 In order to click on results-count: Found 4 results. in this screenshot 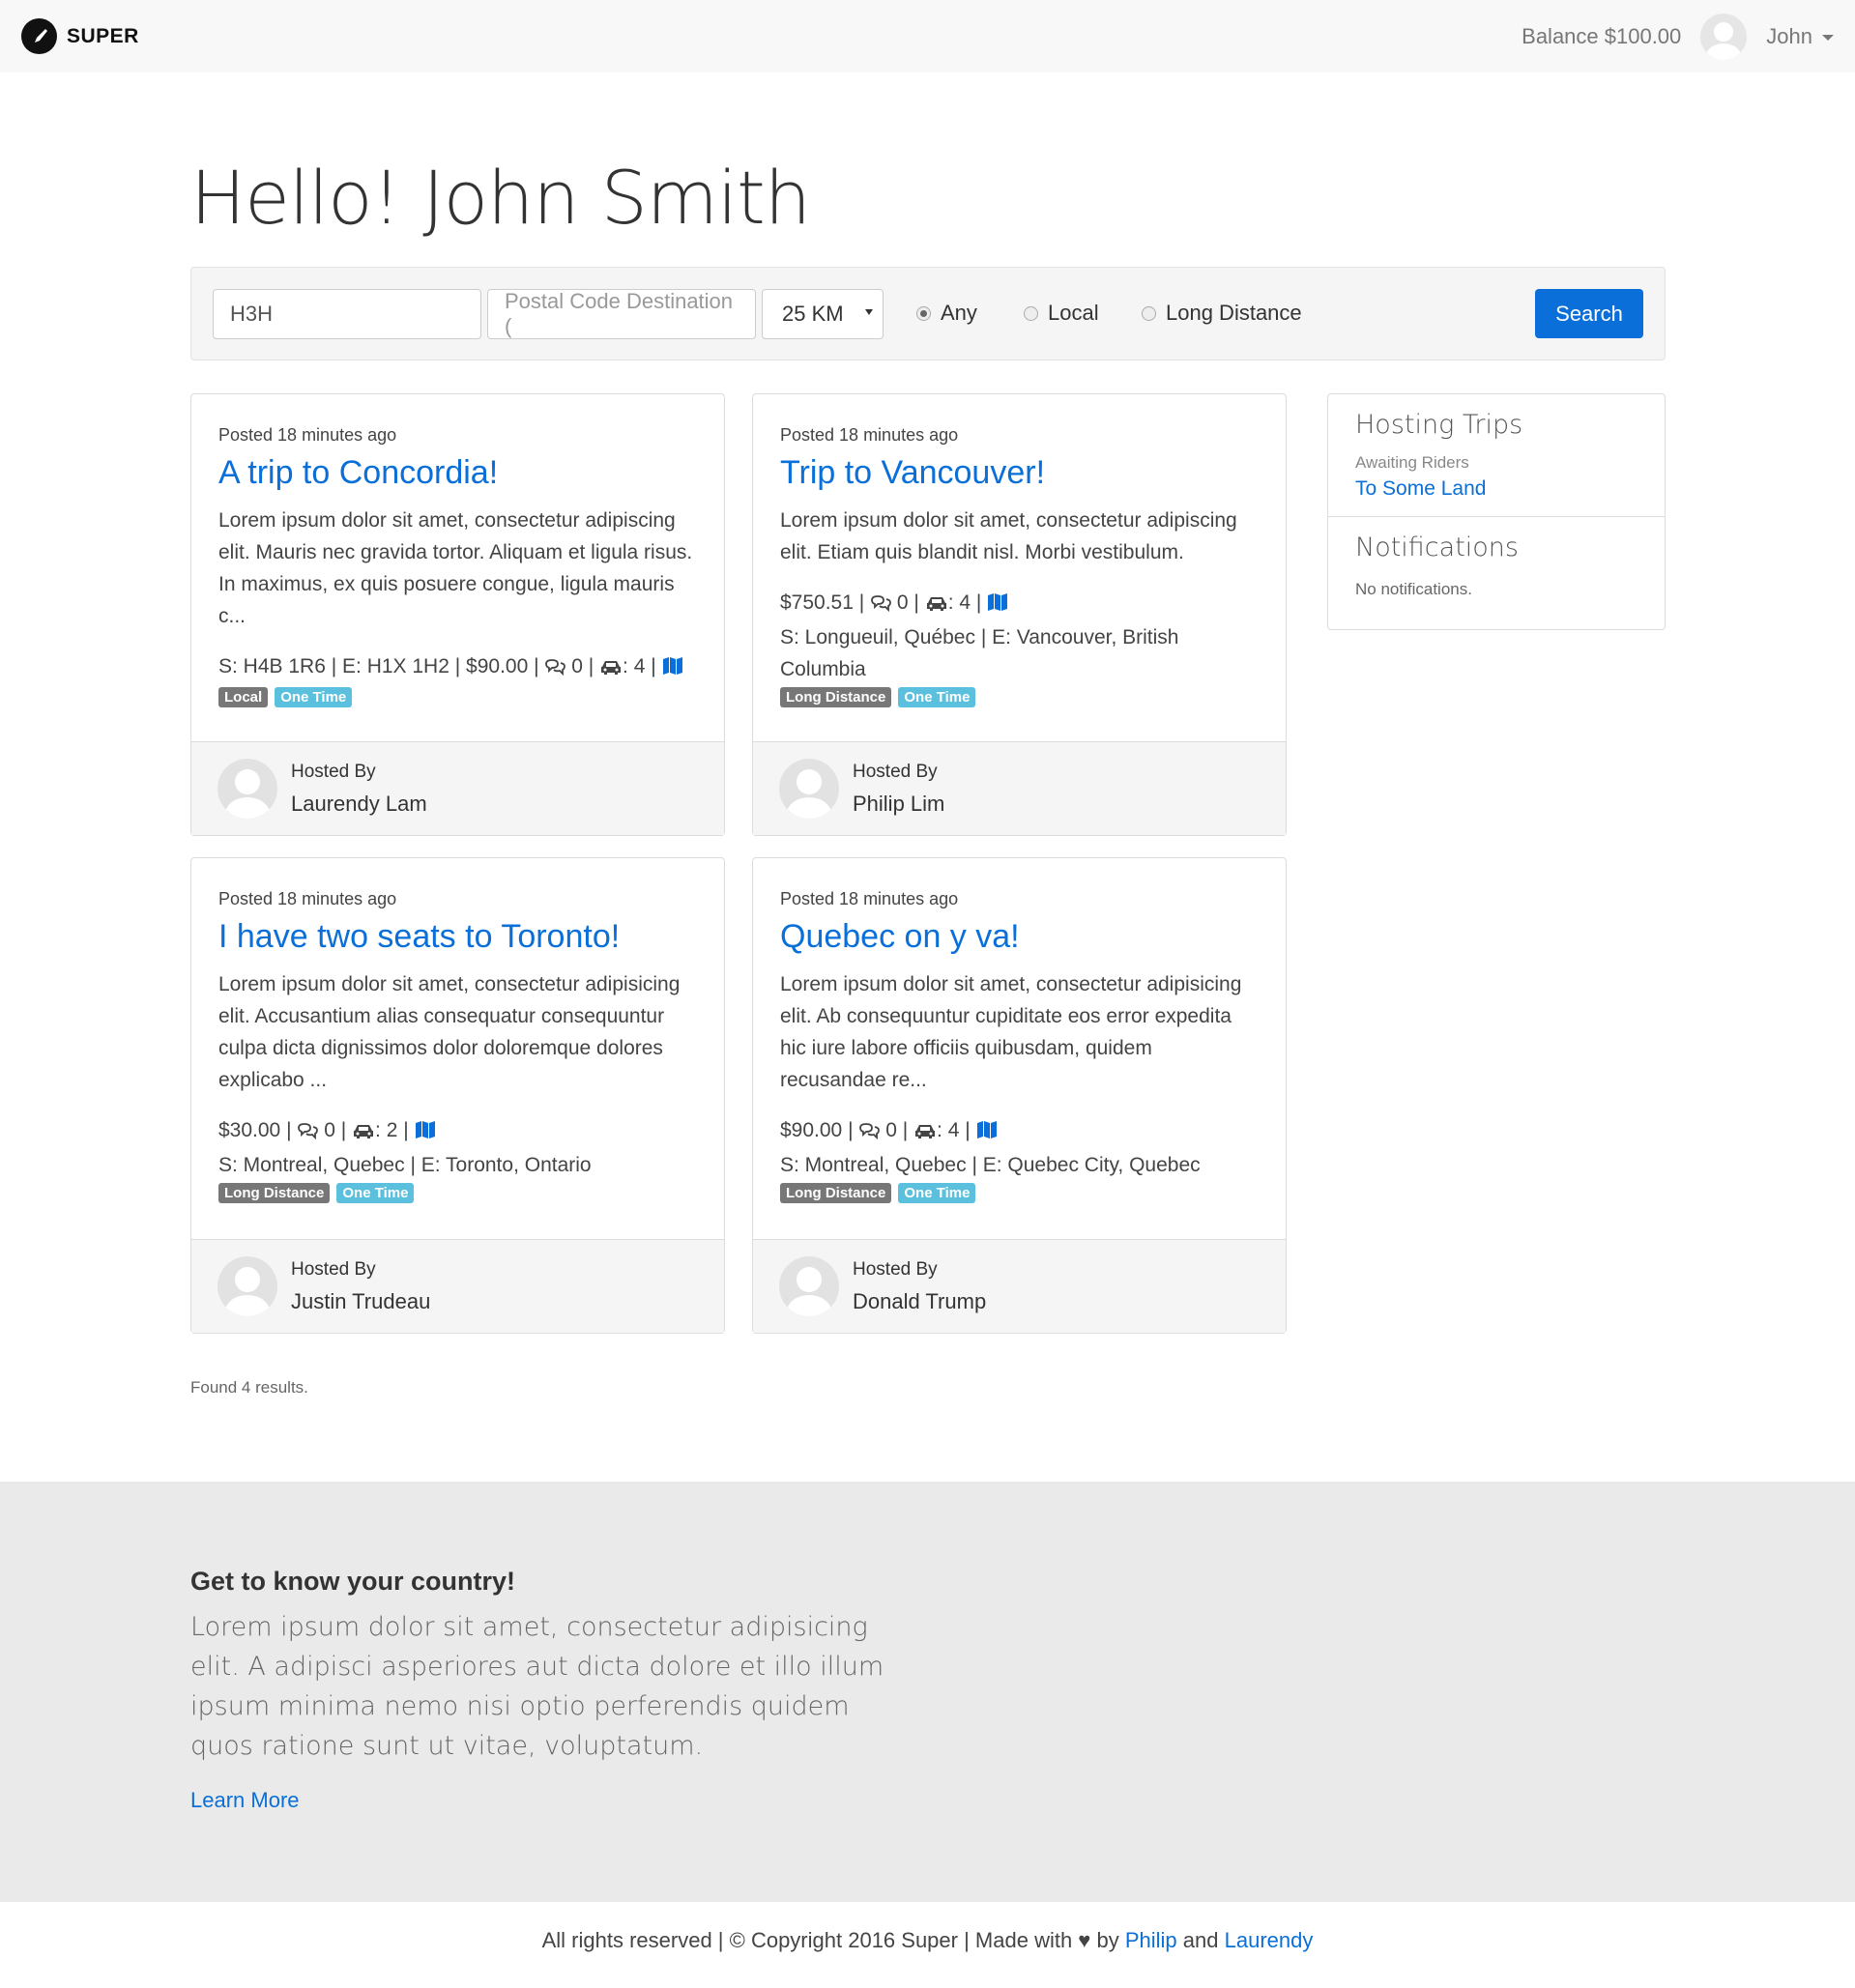, I will do `click(249, 1387)`.